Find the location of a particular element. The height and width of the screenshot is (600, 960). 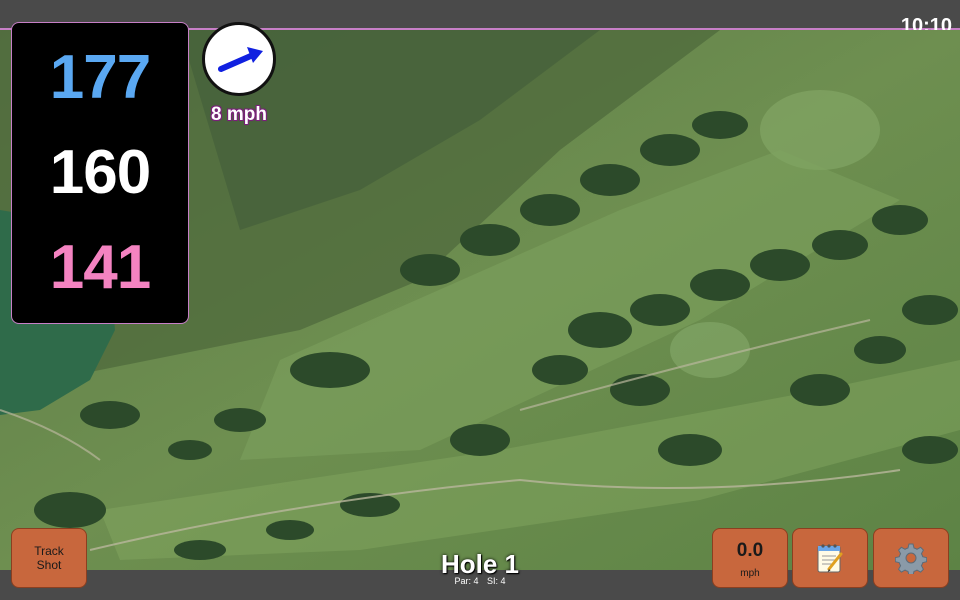

middle-distance: 160 is located at coordinates (100, 172).